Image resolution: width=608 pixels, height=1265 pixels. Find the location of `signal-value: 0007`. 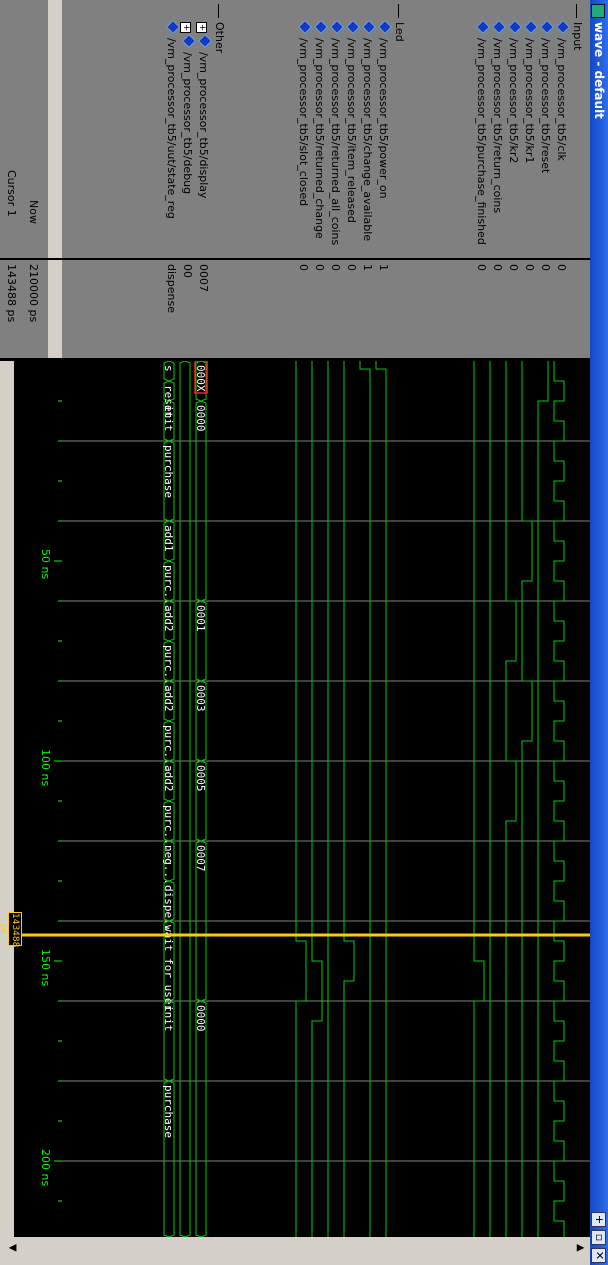

signal-value: 0007 is located at coordinates (203, 278).